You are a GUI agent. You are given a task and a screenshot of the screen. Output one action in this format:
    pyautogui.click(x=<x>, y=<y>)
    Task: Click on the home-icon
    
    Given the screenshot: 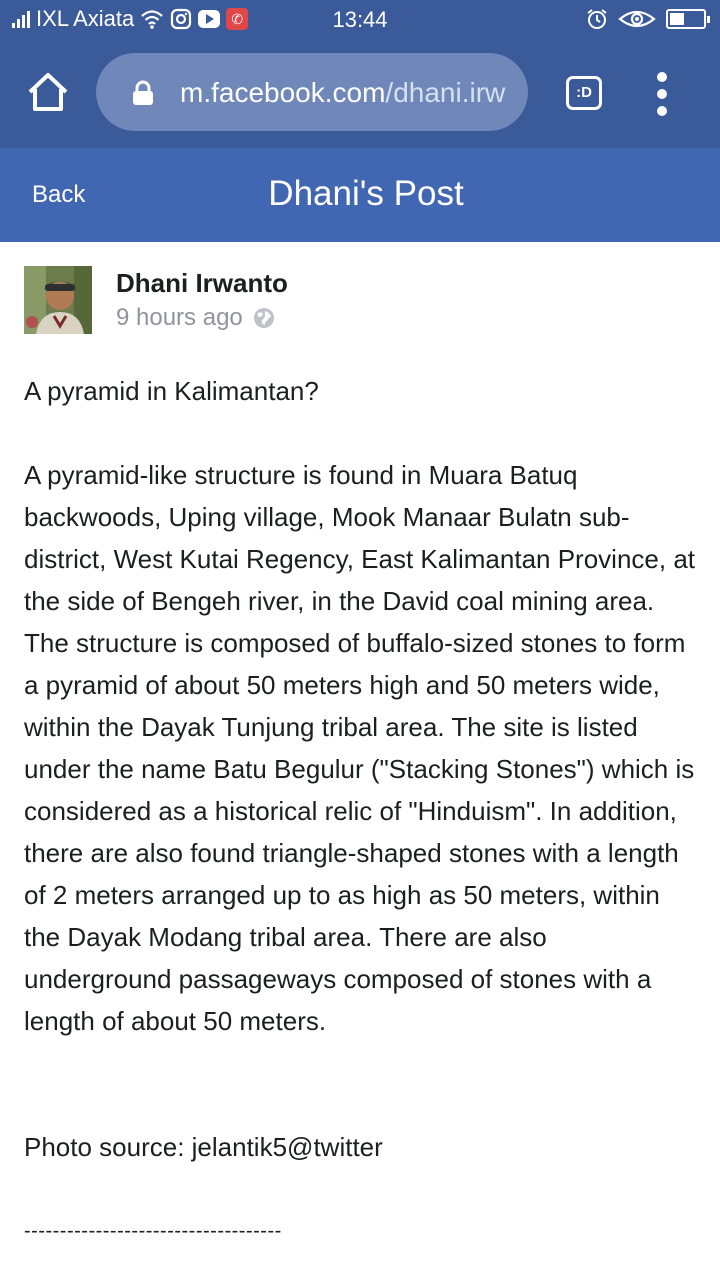 What is the action you would take?
    pyautogui.click(x=48, y=92)
    